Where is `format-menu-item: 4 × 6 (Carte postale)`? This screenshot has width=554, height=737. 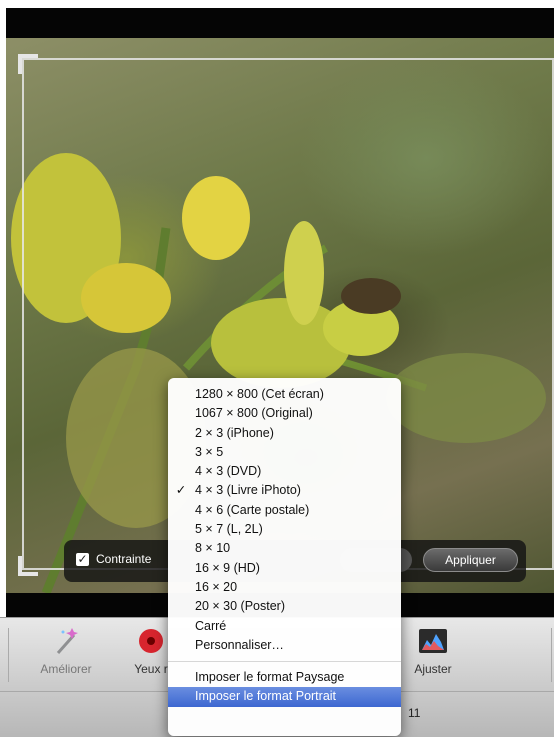 format-menu-item: 4 × 6 (Carte postale) is located at coordinates (284, 510).